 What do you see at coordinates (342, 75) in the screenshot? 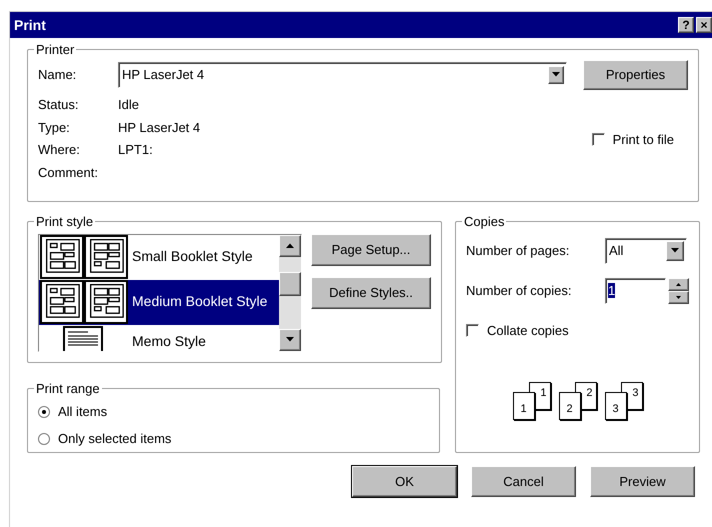
I see `printer-name-dropdown: HP LaserJet 4` at bounding box center [342, 75].